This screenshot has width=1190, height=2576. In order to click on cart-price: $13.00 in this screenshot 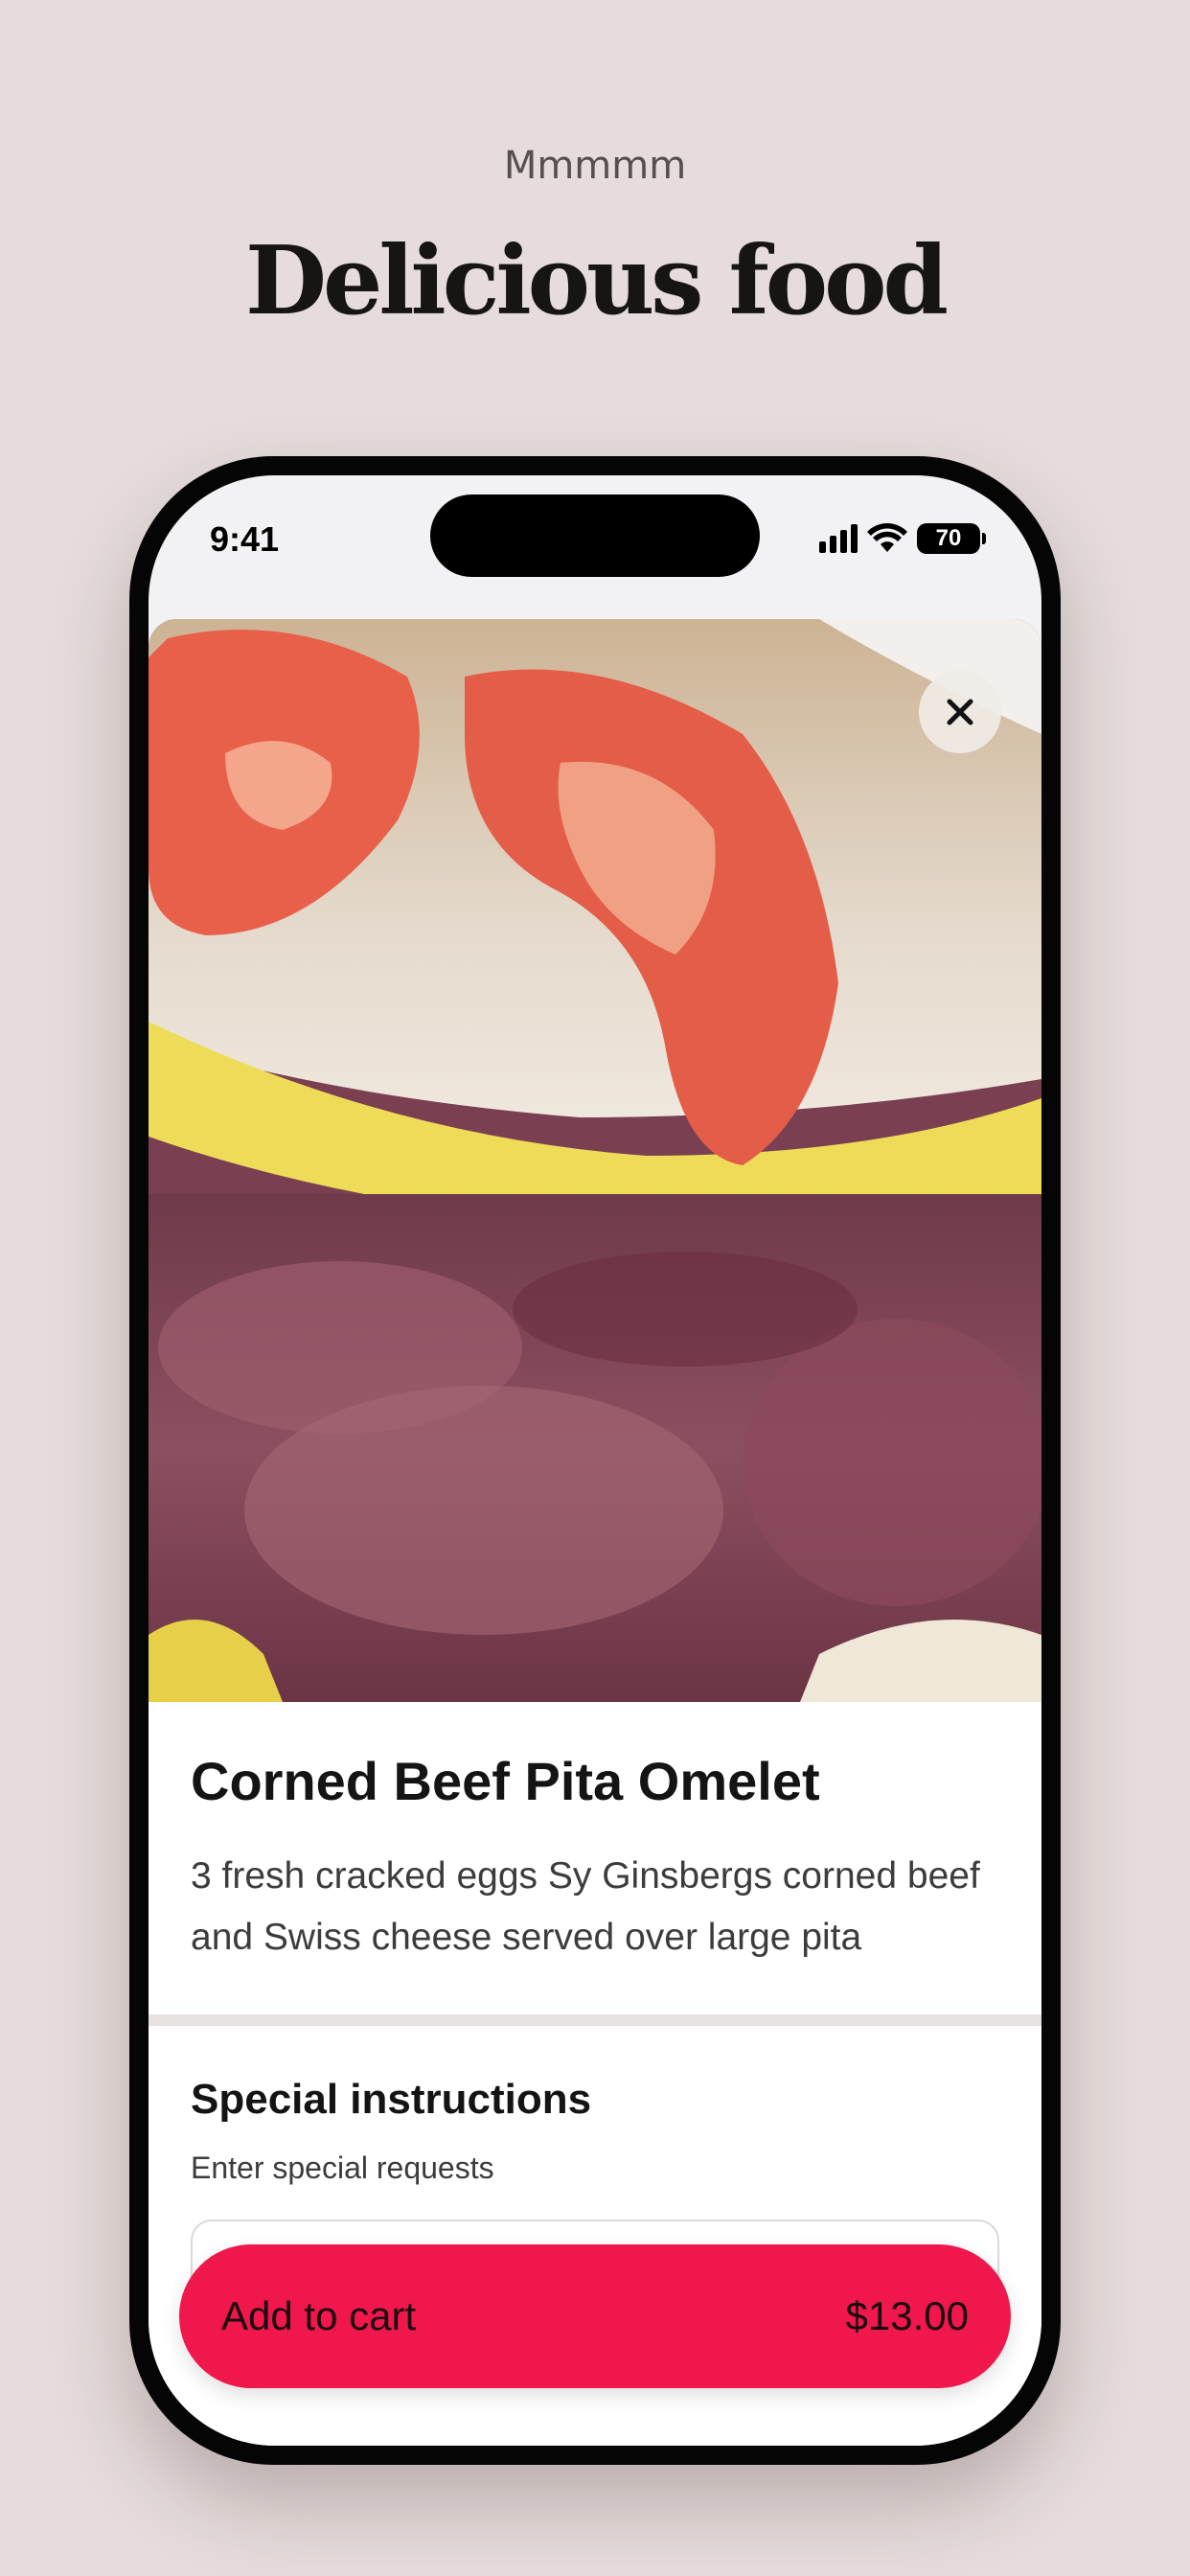, I will do `click(907, 2315)`.